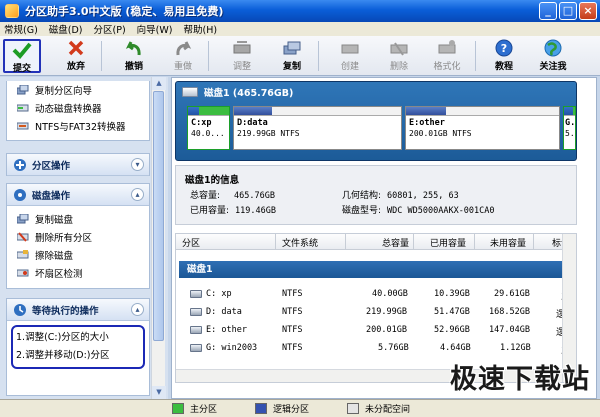  I want to click on disk-info-title: 磁盘1的信息, so click(212, 180).